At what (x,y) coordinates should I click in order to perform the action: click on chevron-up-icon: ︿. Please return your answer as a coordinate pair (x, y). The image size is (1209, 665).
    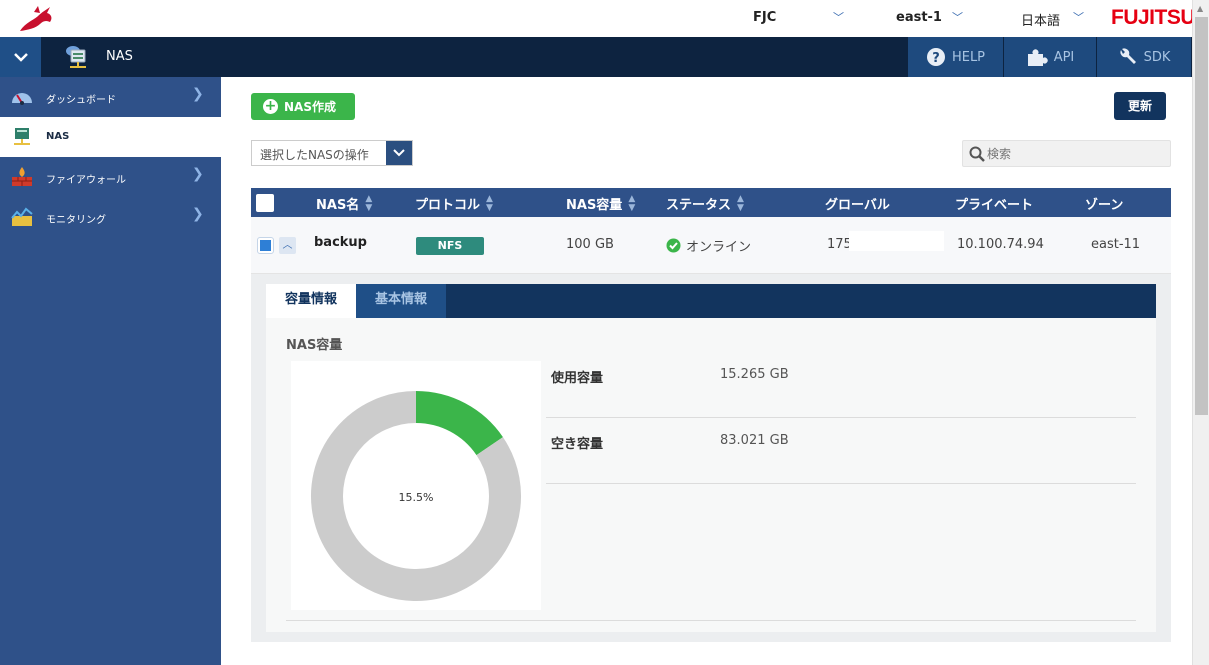
    Looking at the image, I should click on (287, 245).